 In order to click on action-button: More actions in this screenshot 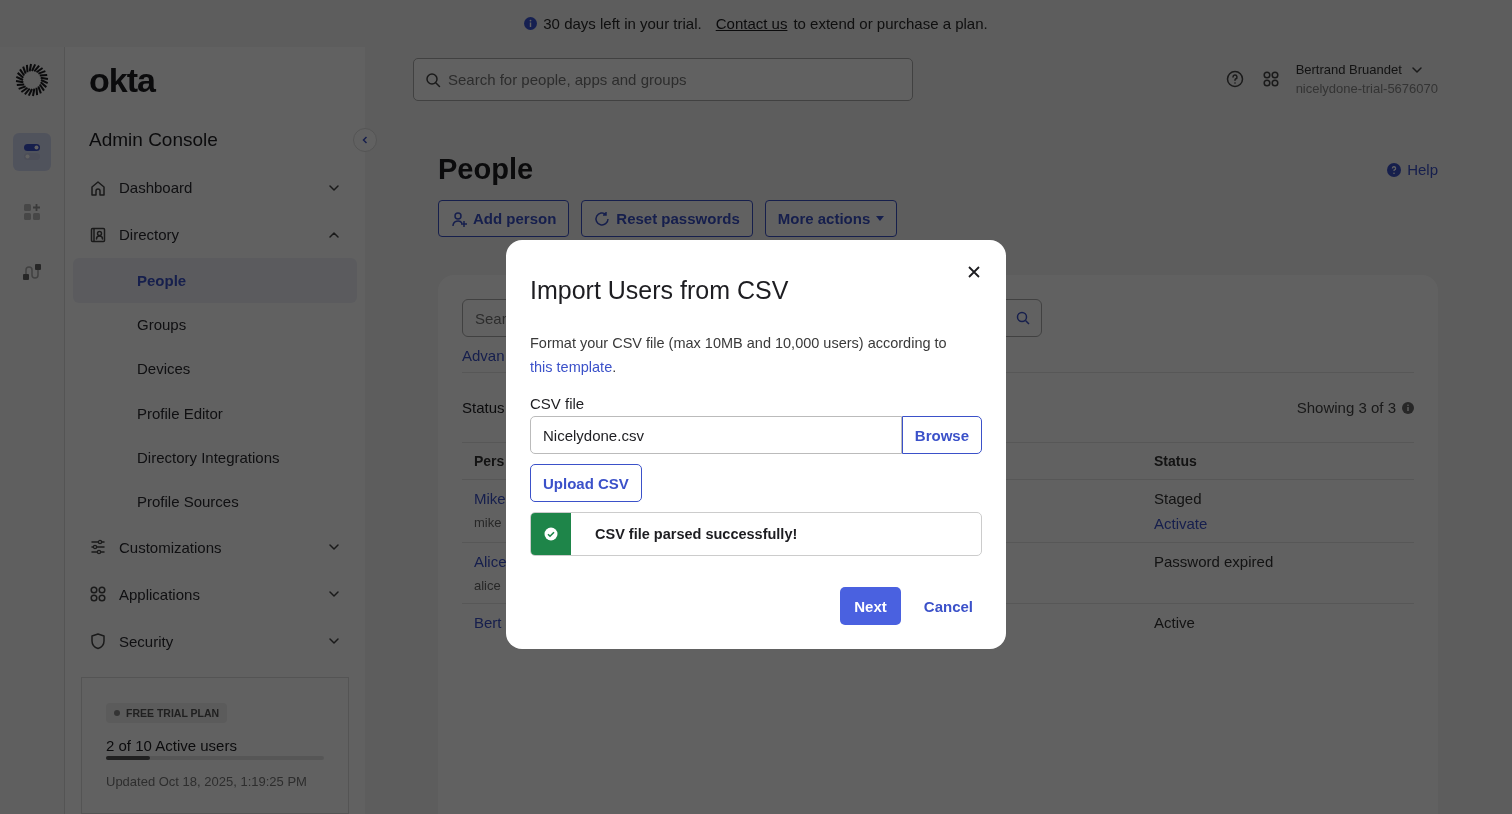, I will do `click(831, 218)`.